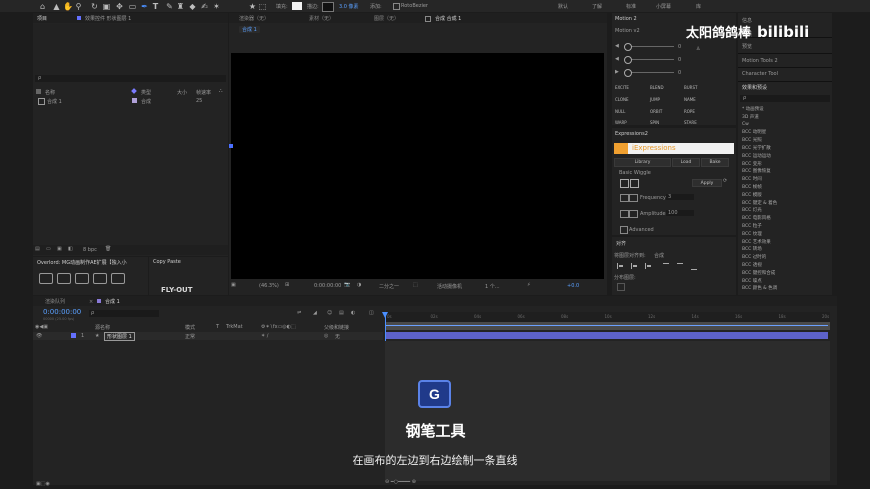 The width and height of the screenshot is (870, 489). Describe the element at coordinates (42, 18) in the screenshot. I see `tab-project: 项目` at that location.